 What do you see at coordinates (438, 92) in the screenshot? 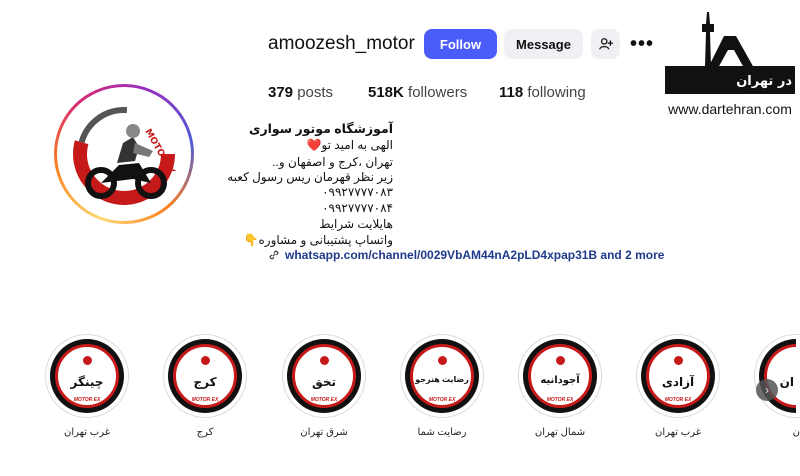
I see `followers-label: followers` at bounding box center [438, 92].